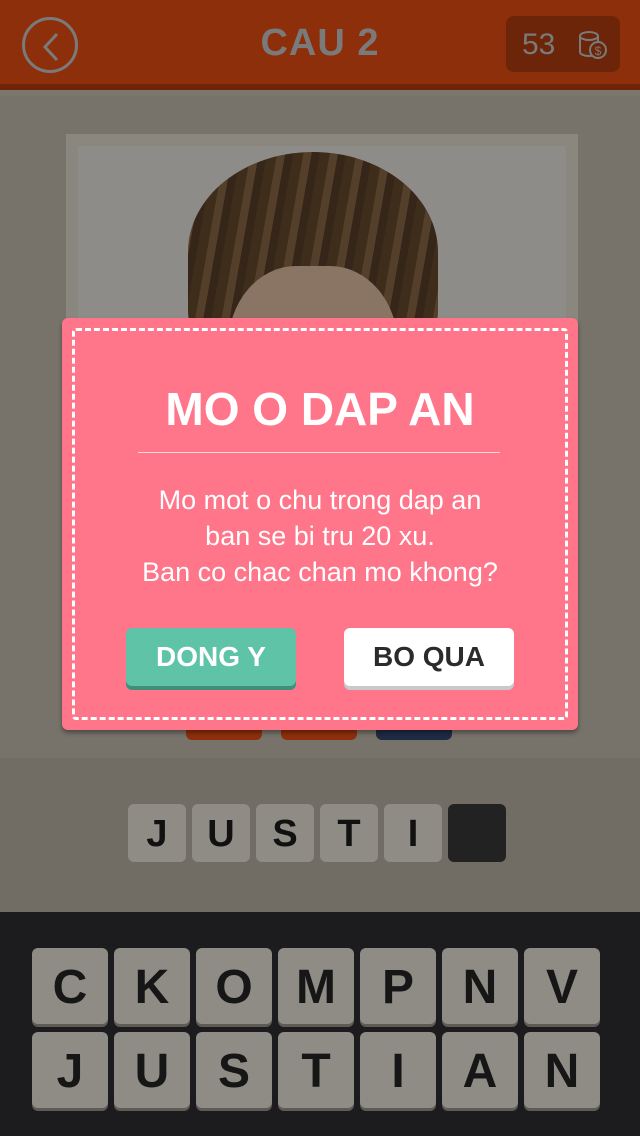  Describe the element at coordinates (319, 452) in the screenshot. I see `dialog-divider` at that location.